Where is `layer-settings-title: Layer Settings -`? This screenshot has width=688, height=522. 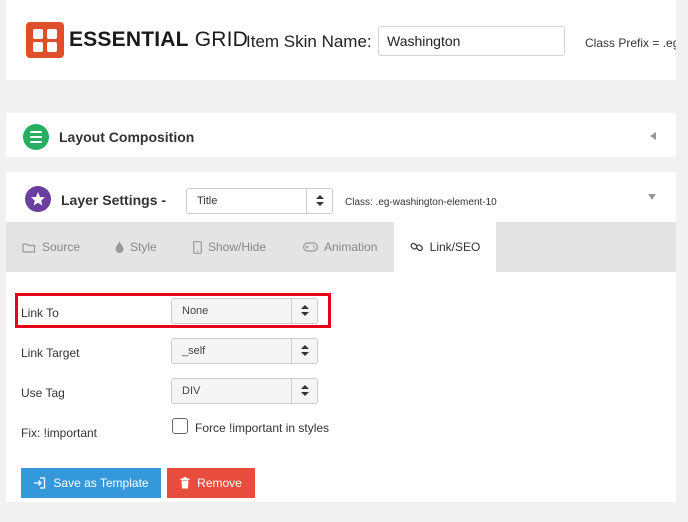 layer-settings-title: Layer Settings - is located at coordinates (114, 200).